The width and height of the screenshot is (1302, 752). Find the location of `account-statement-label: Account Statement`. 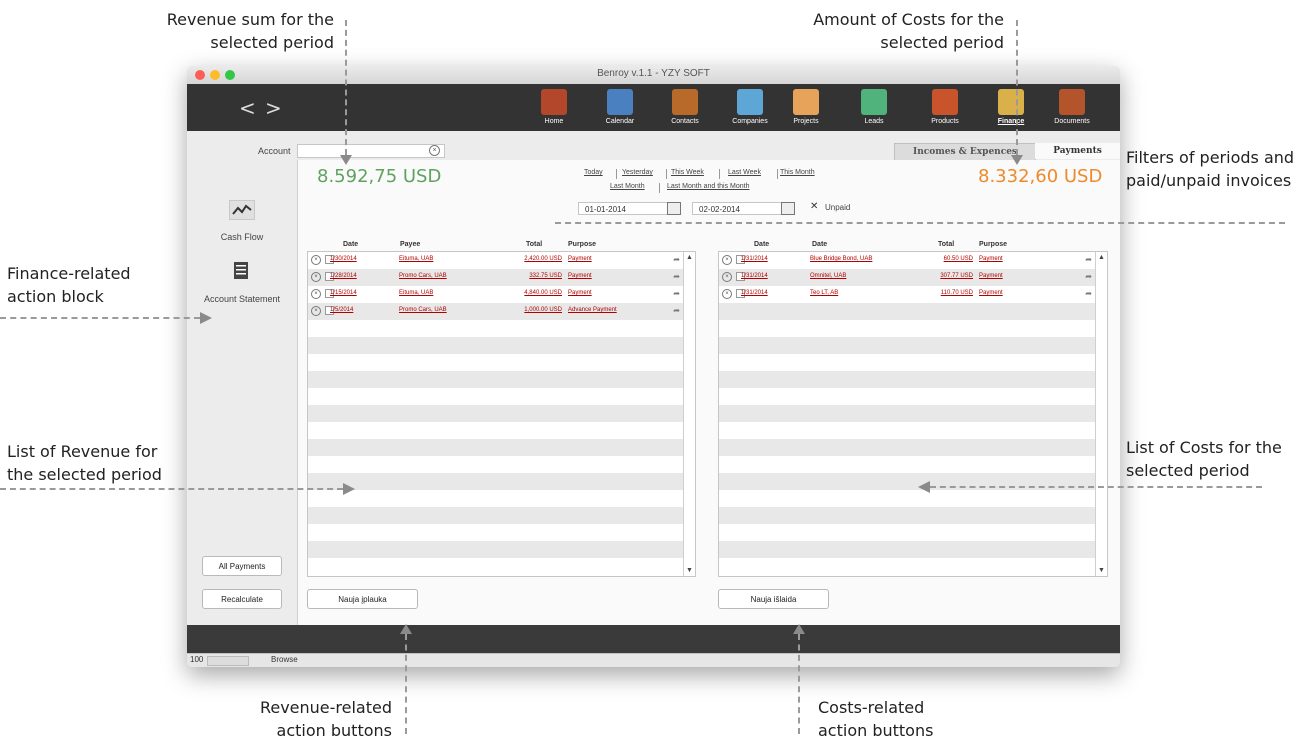

account-statement-label: Account Statement is located at coordinates (242, 299).